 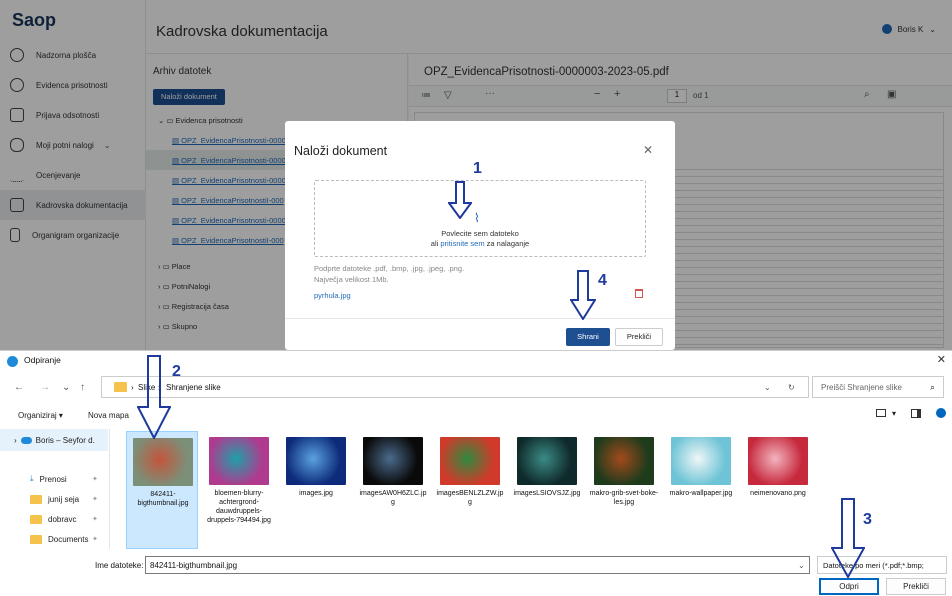 I want to click on new-folder-button: Nova mapa, so click(x=108, y=415).